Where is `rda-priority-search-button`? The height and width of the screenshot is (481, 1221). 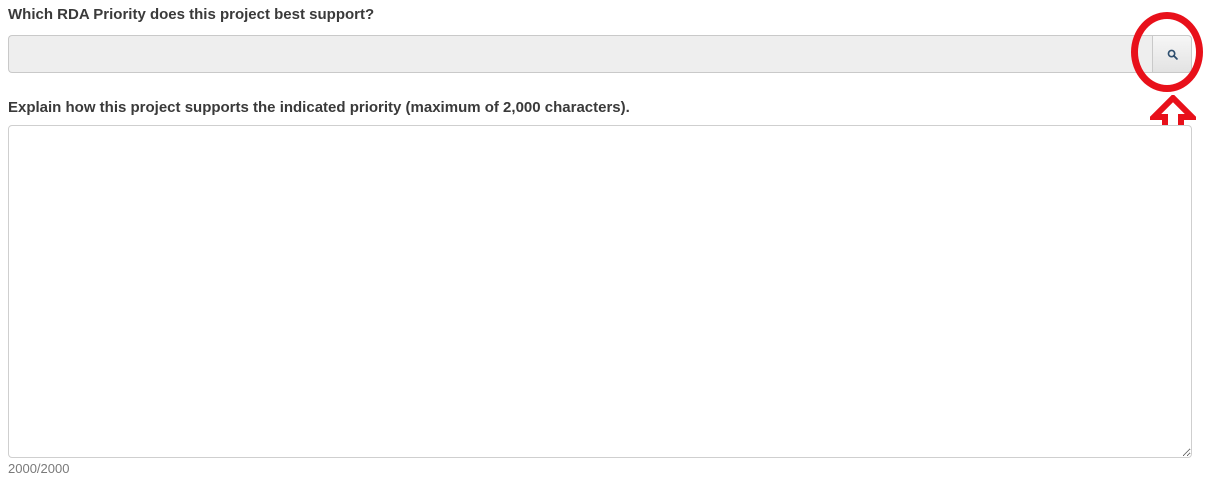
rda-priority-search-button is located at coordinates (1172, 54).